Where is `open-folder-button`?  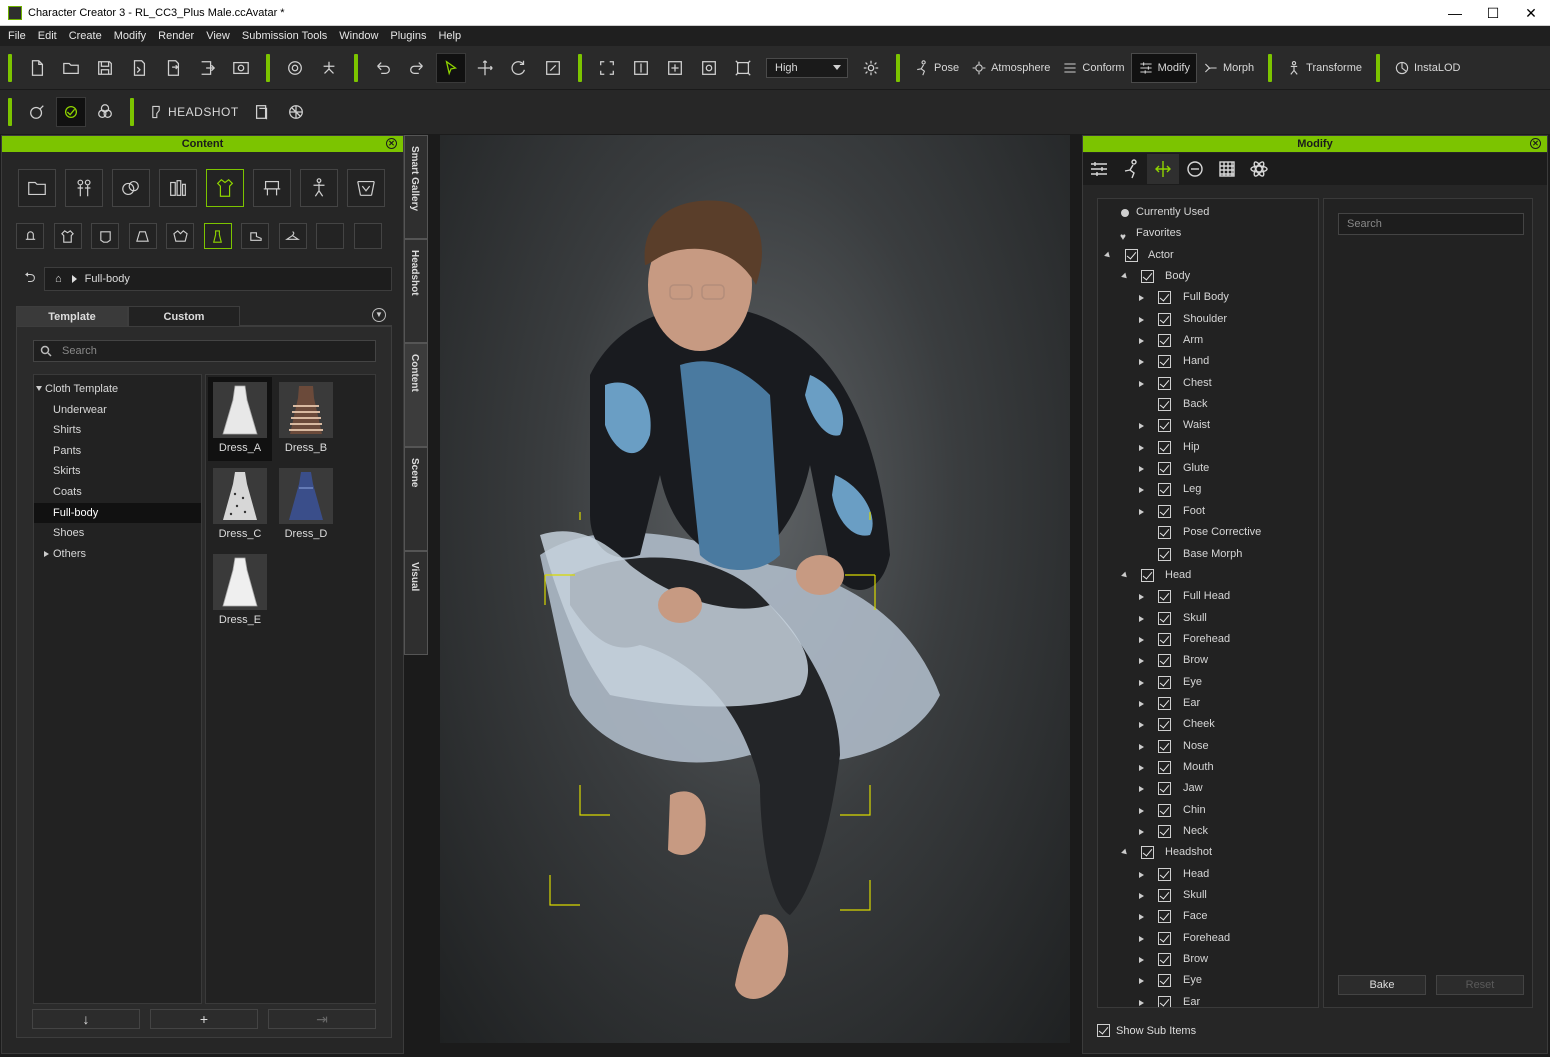
open-folder-button is located at coordinates (71, 68).